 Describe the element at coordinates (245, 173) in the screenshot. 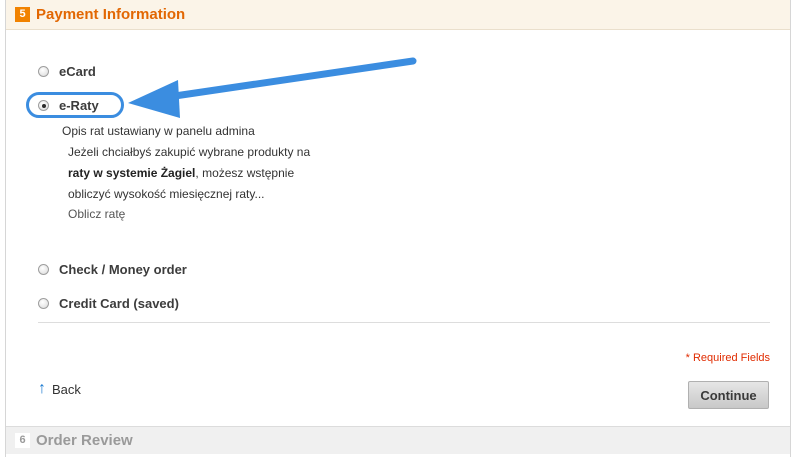

I see `eraty-description-fragment: , możesz wstępnie` at that location.